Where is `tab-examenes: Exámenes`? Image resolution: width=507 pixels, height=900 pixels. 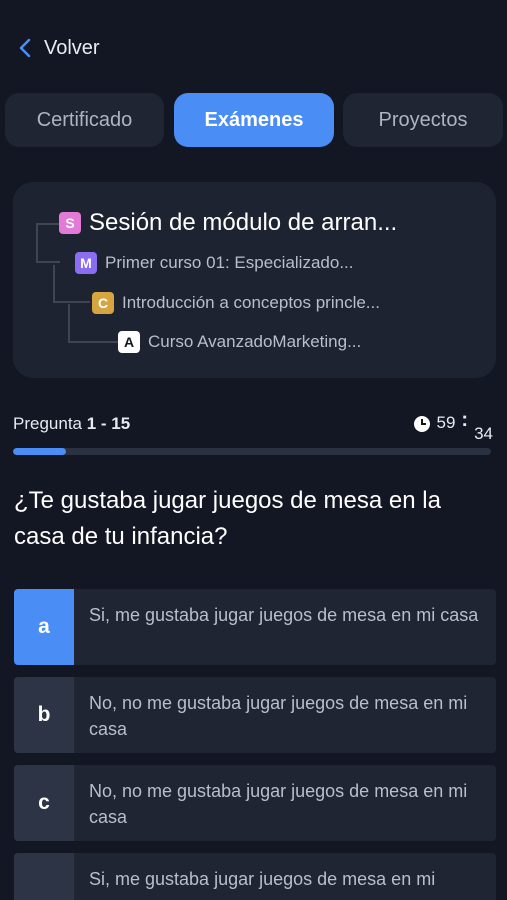 tab-examenes: Exámenes is located at coordinates (254, 120).